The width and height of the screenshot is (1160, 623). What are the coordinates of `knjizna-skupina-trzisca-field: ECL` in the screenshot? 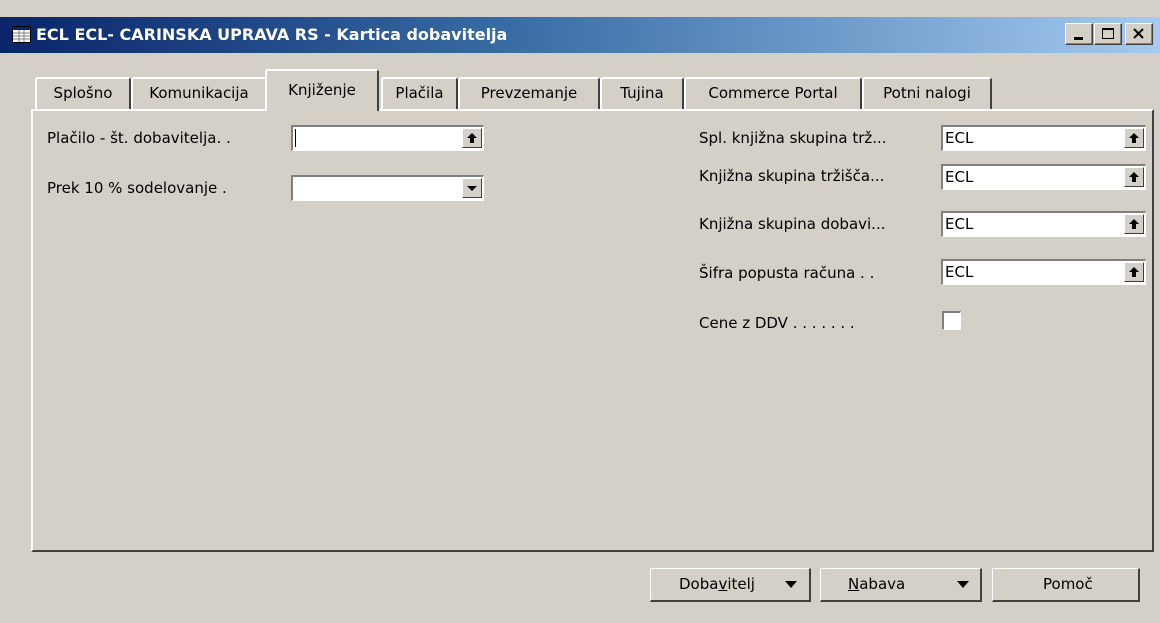 It's located at (1043, 177).